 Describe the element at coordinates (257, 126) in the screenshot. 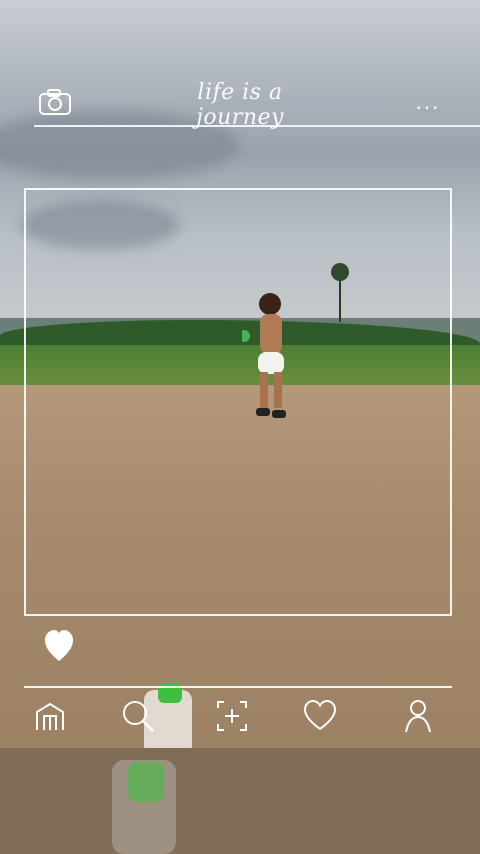

I see `header-divider` at that location.